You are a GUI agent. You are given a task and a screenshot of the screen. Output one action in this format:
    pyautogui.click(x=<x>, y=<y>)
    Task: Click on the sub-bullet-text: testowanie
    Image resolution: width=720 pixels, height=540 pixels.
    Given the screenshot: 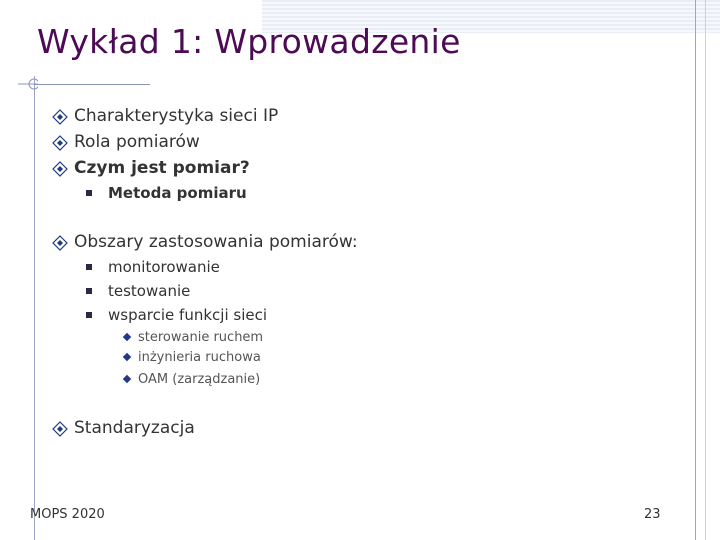 What is the action you would take?
    pyautogui.click(x=149, y=291)
    